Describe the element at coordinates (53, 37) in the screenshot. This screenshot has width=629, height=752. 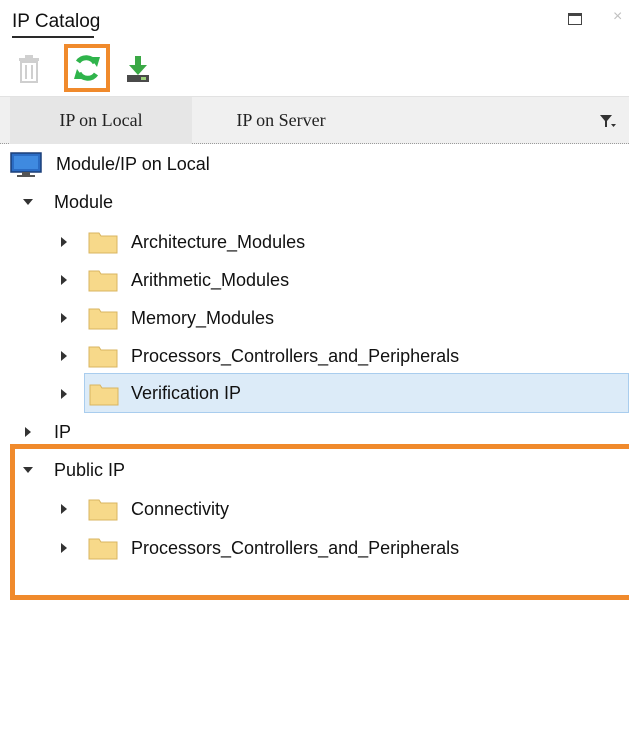
I see `title-underline` at that location.